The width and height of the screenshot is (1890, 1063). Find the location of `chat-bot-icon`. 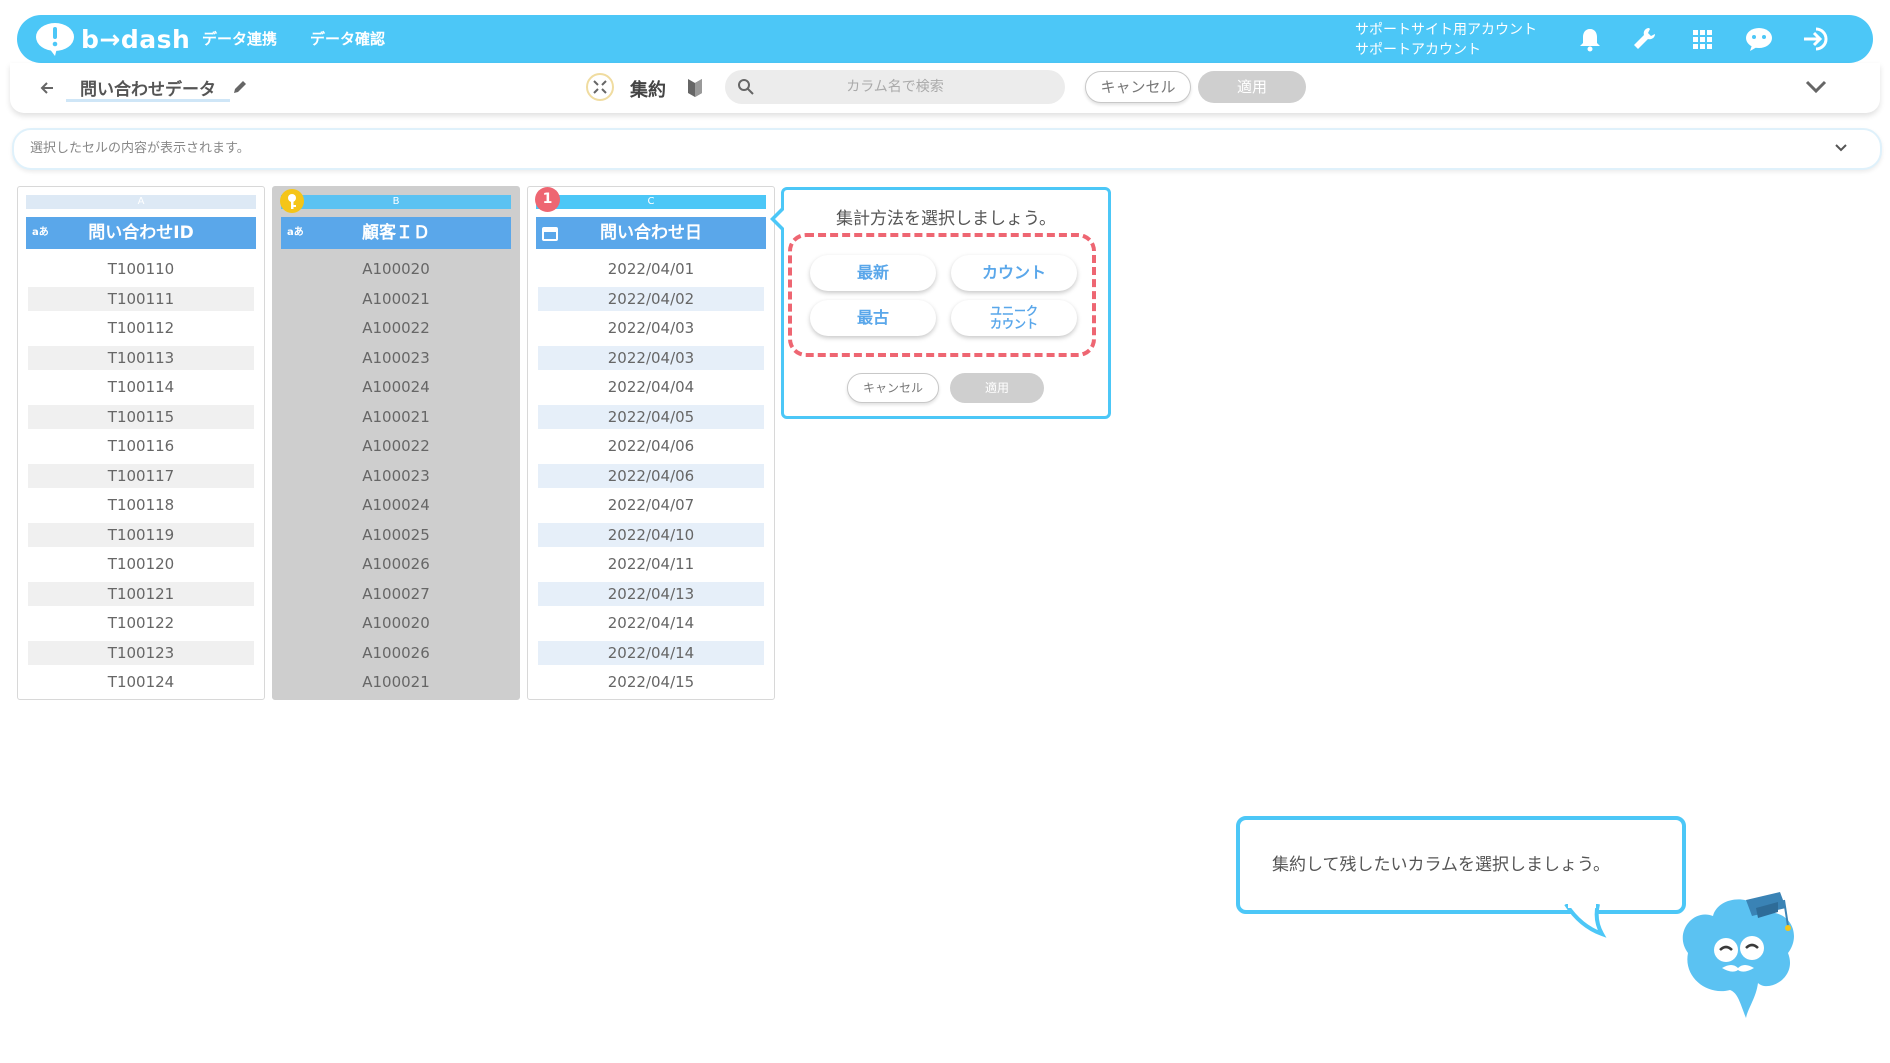

chat-bot-icon is located at coordinates (1759, 39).